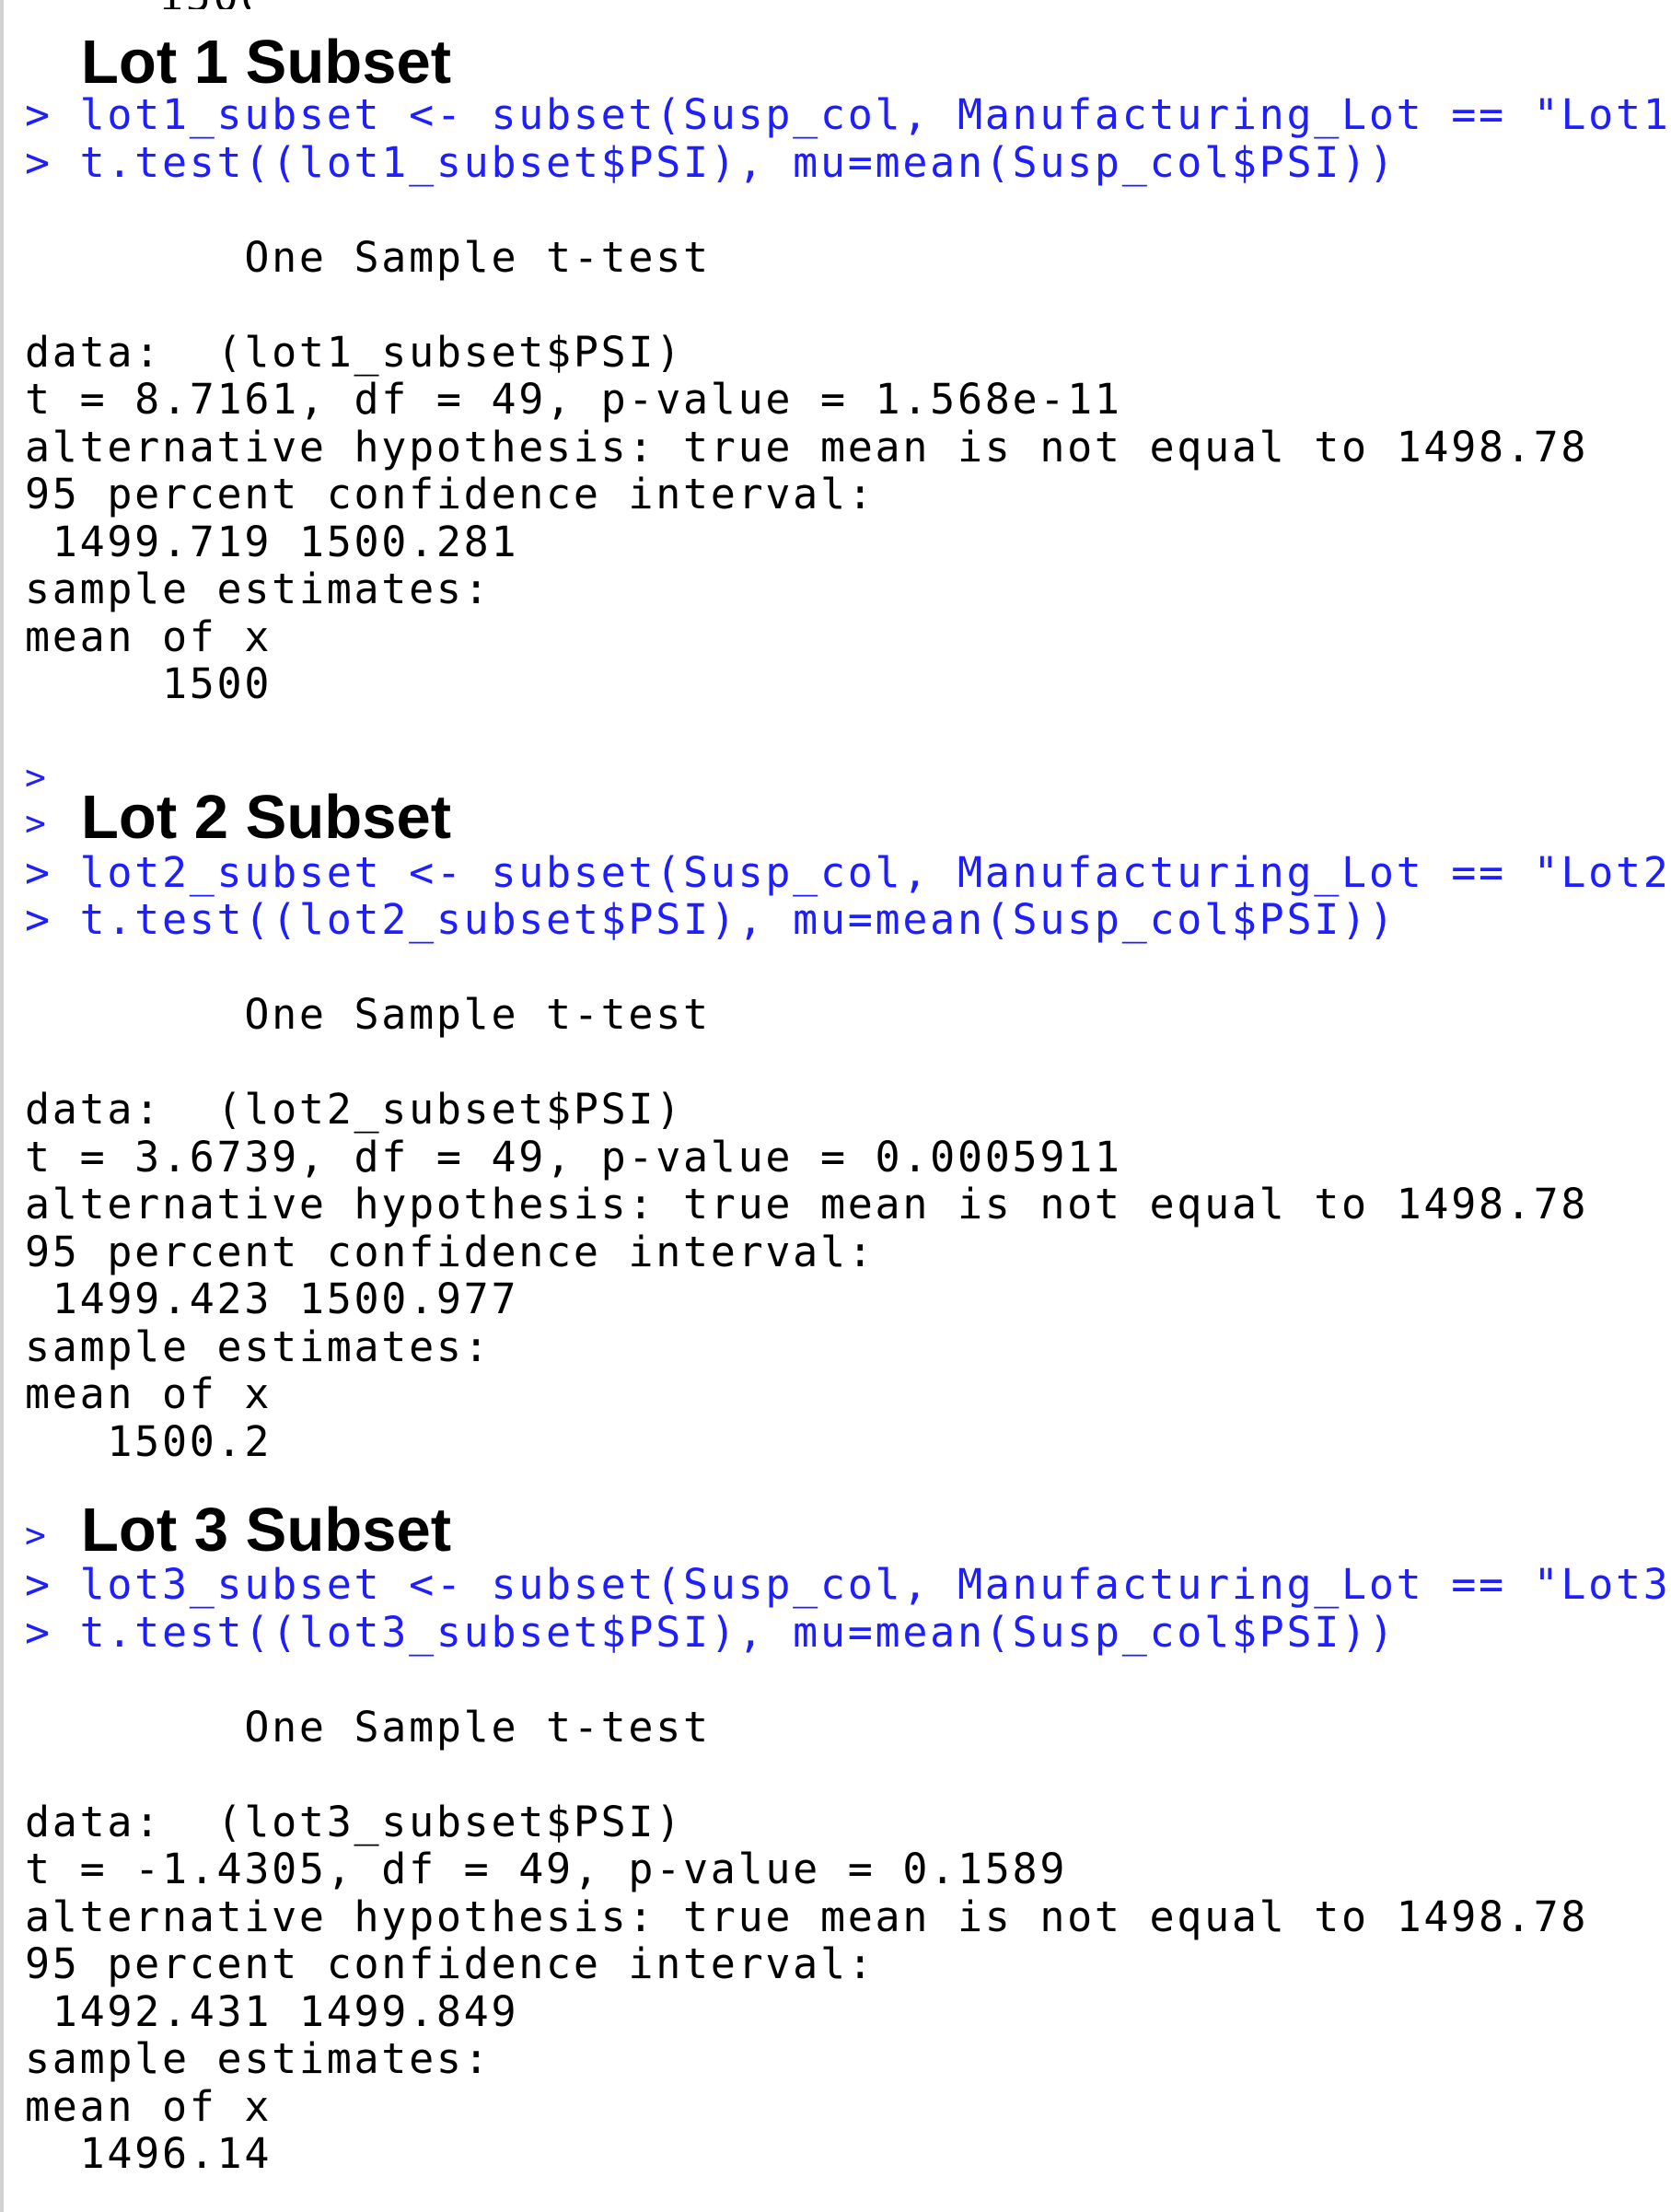 The height and width of the screenshot is (2212, 1671). What do you see at coordinates (266, 63) in the screenshot?
I see `section-heading-lot1: Lot 1 Subset` at bounding box center [266, 63].